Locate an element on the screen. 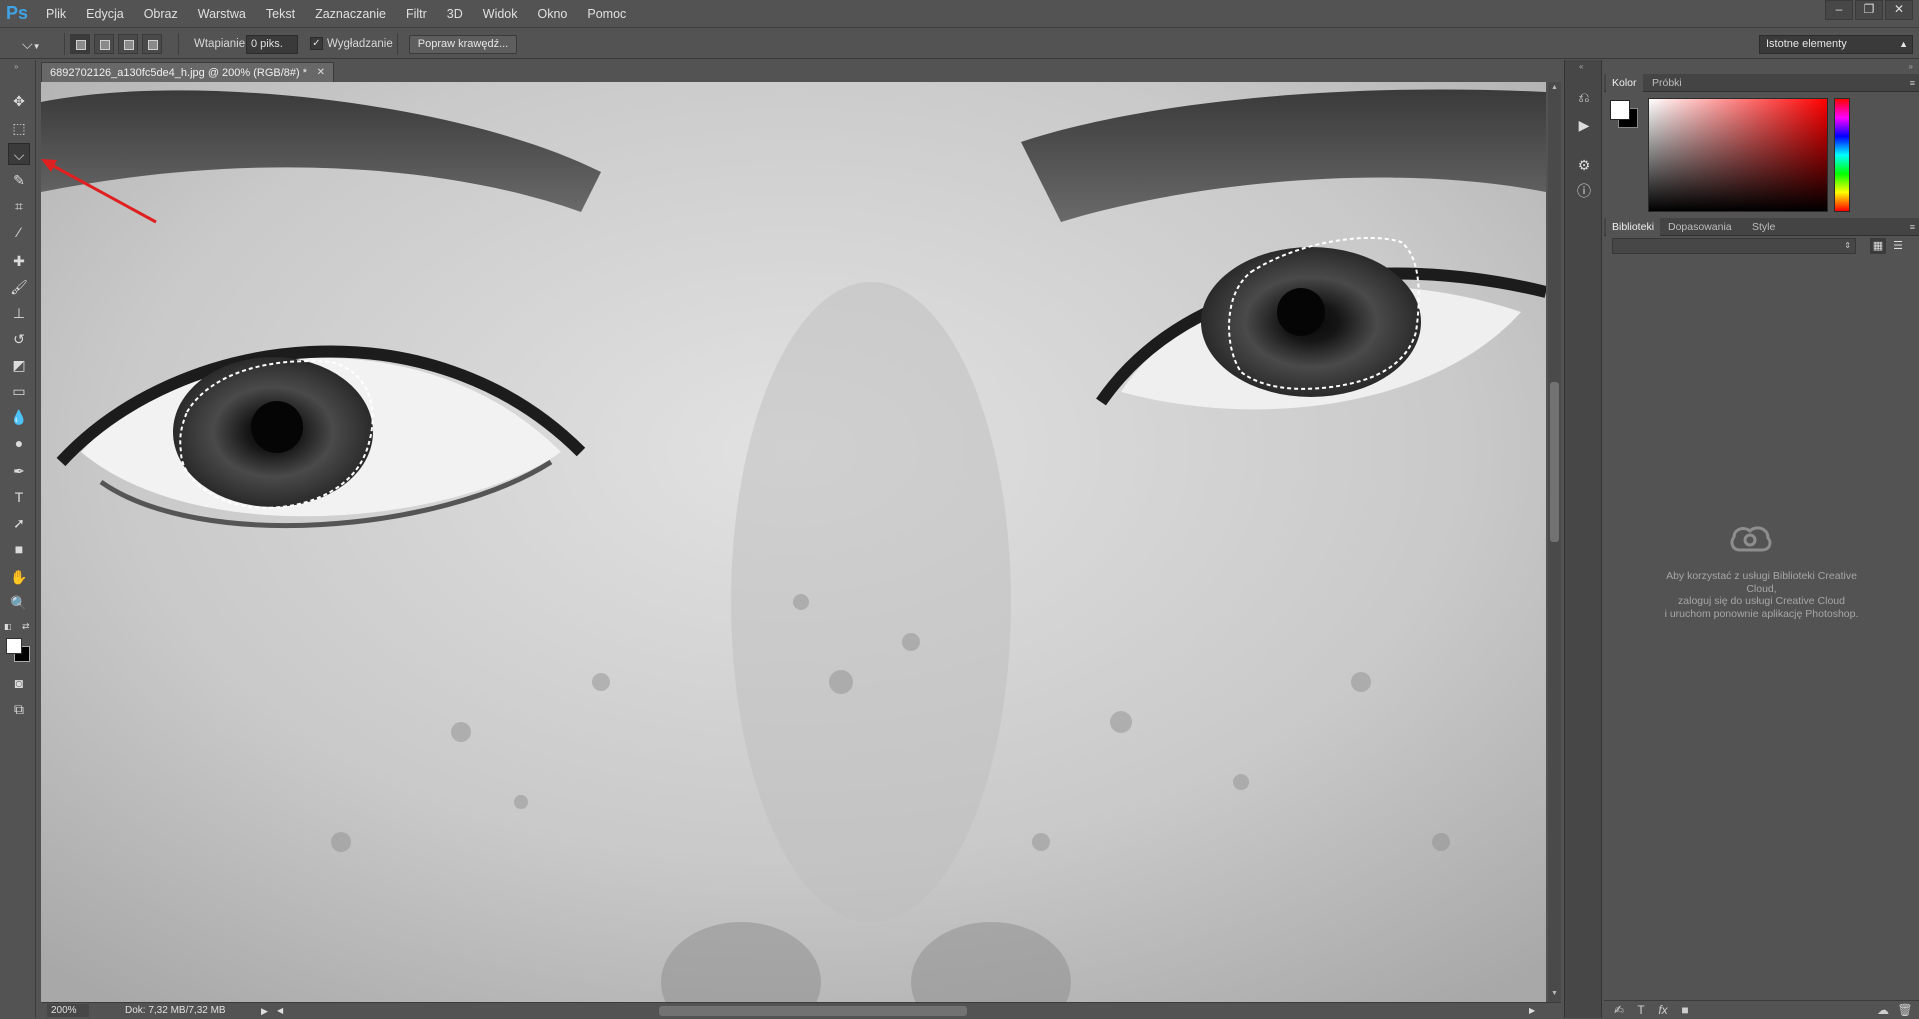  menu-image: Obraz is located at coordinates (161, 14).